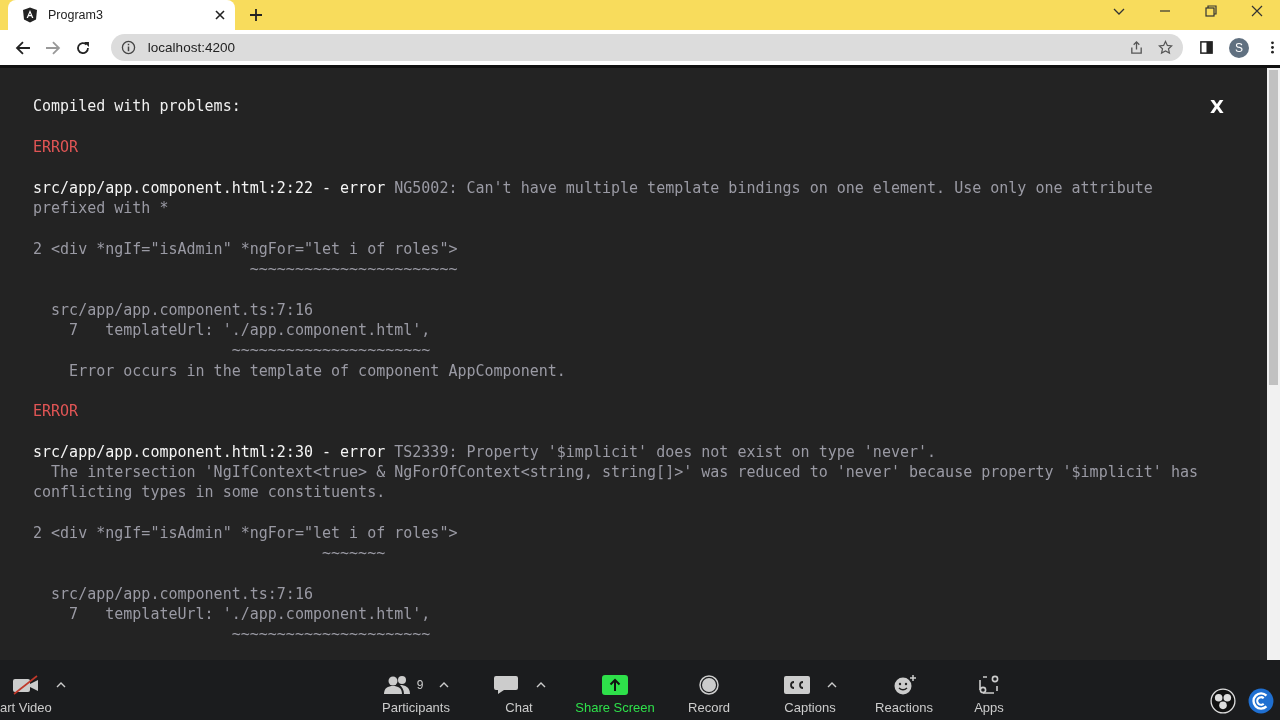 The image size is (1280, 720). I want to click on people-icon, so click(396, 684).